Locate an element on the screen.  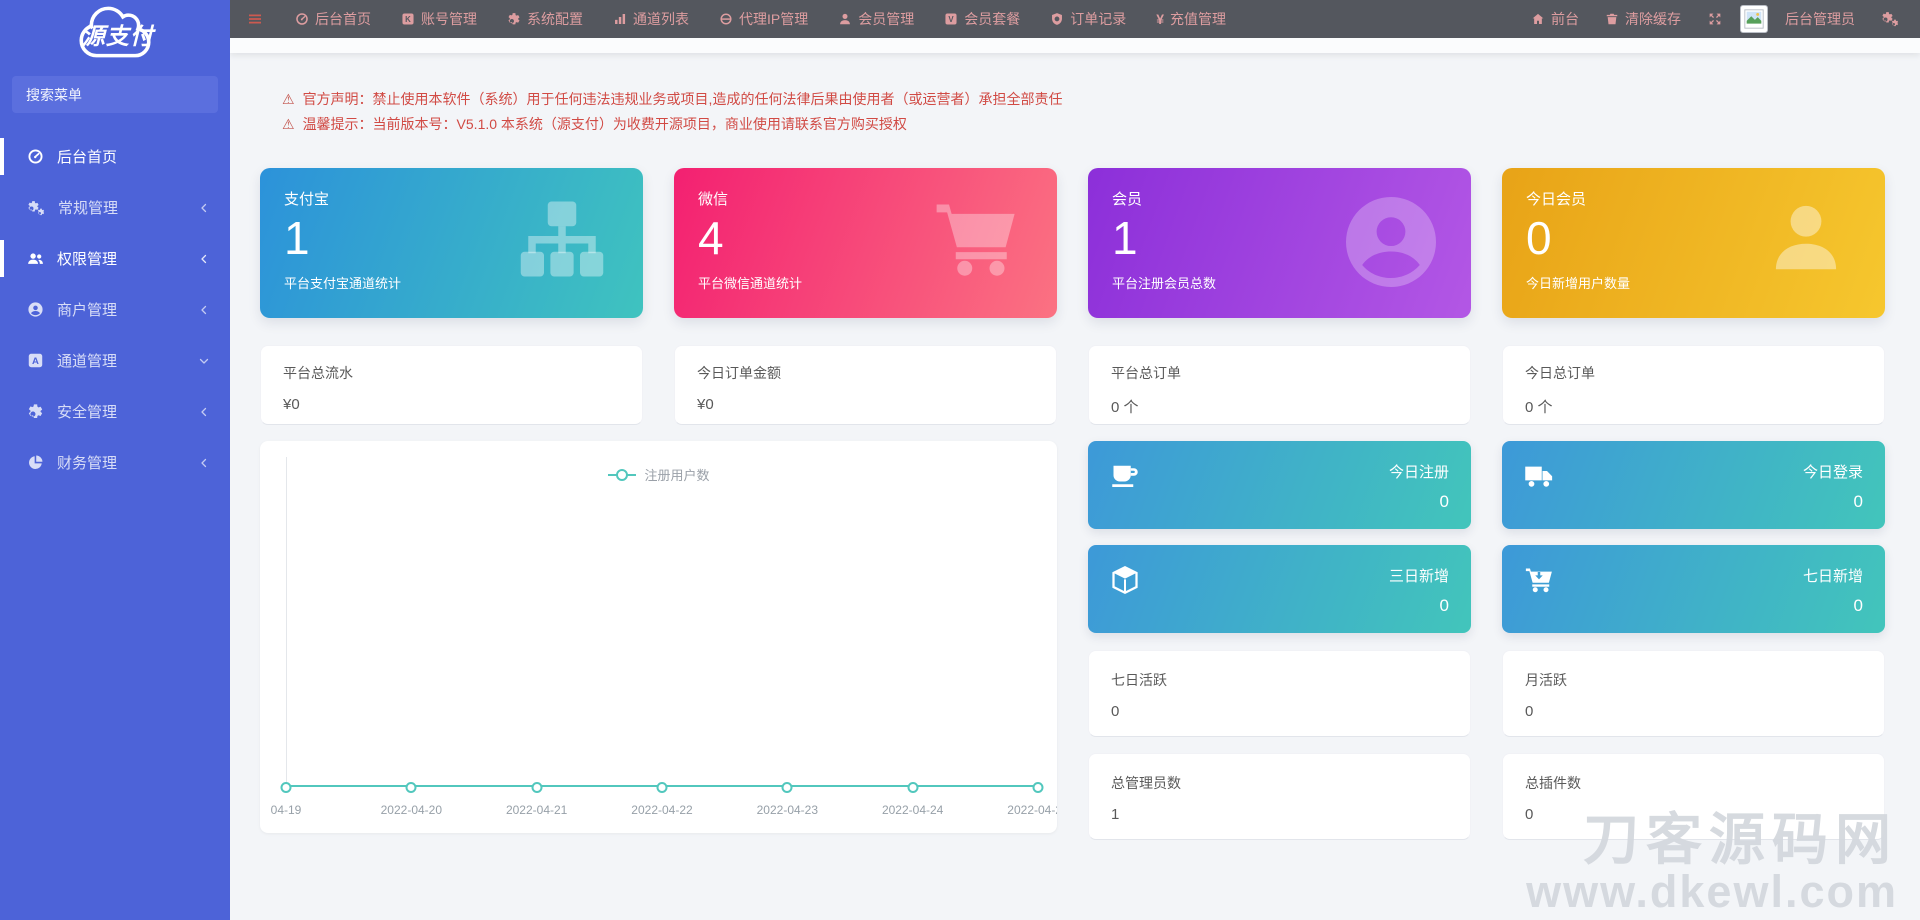
nav-channel-list: 通道列表 is located at coordinates (651, 19).